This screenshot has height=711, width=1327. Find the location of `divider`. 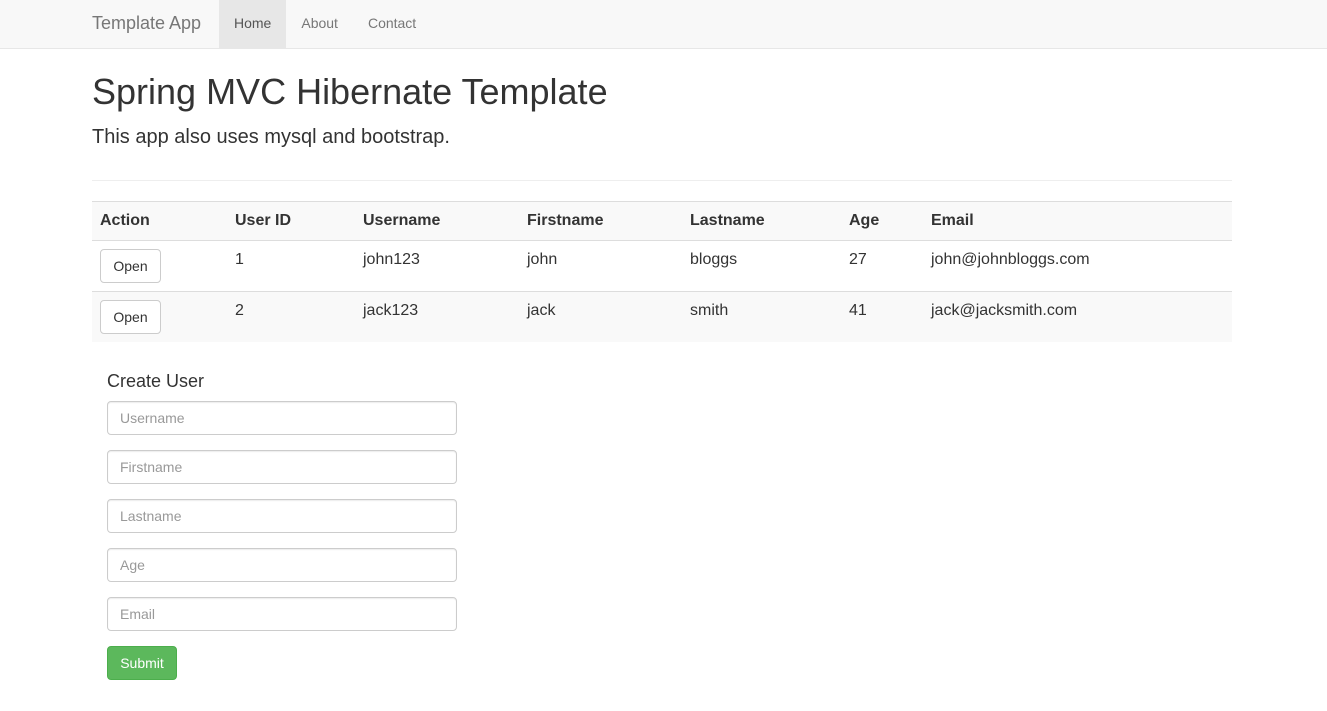

divider is located at coordinates (662, 180).